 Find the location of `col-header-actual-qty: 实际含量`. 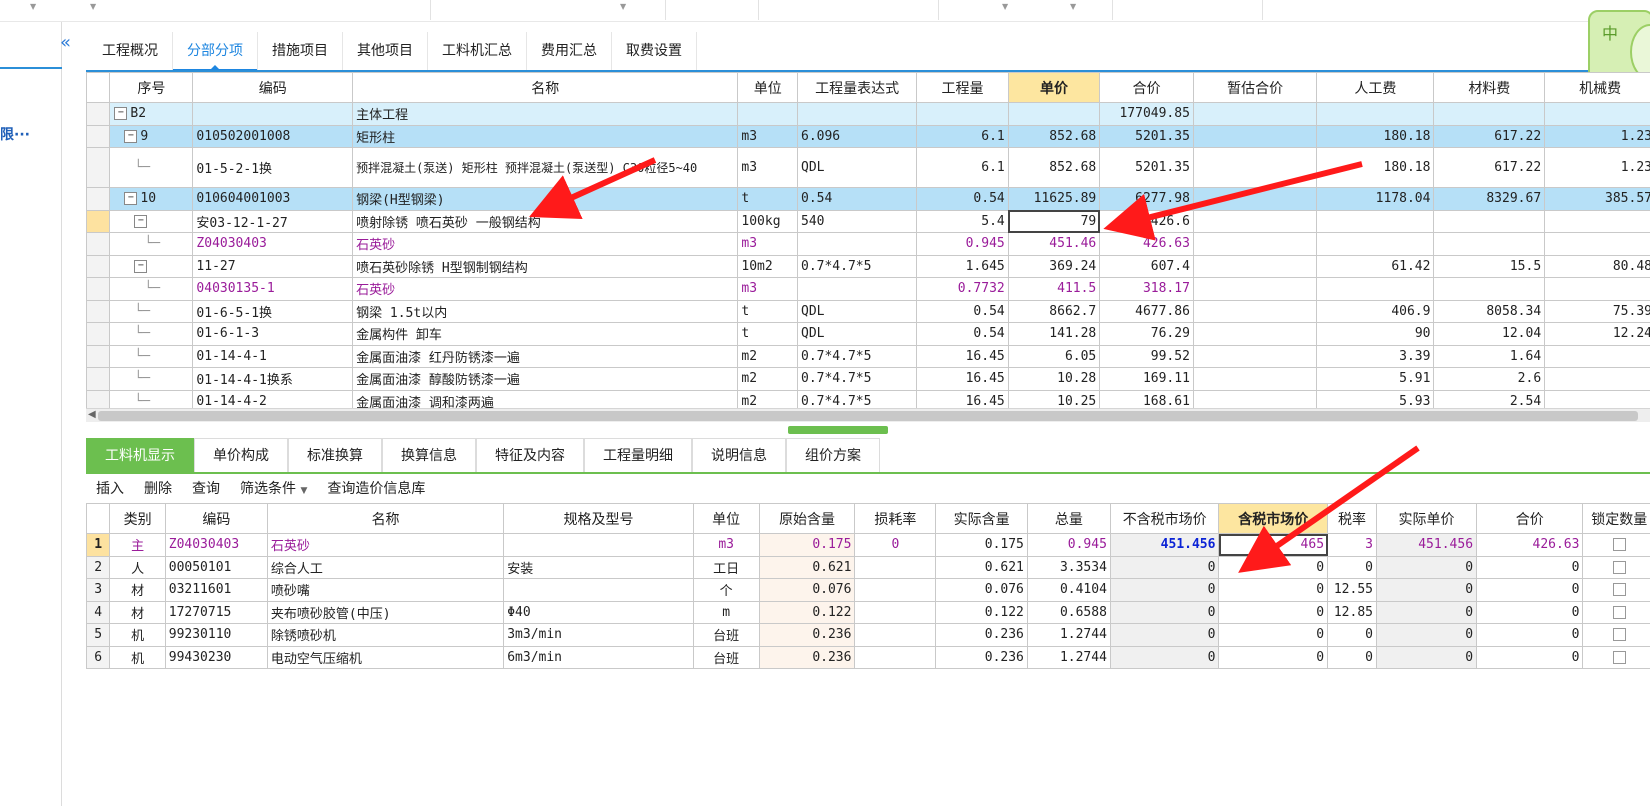

col-header-actual-qty: 实际含量 is located at coordinates (981, 518).